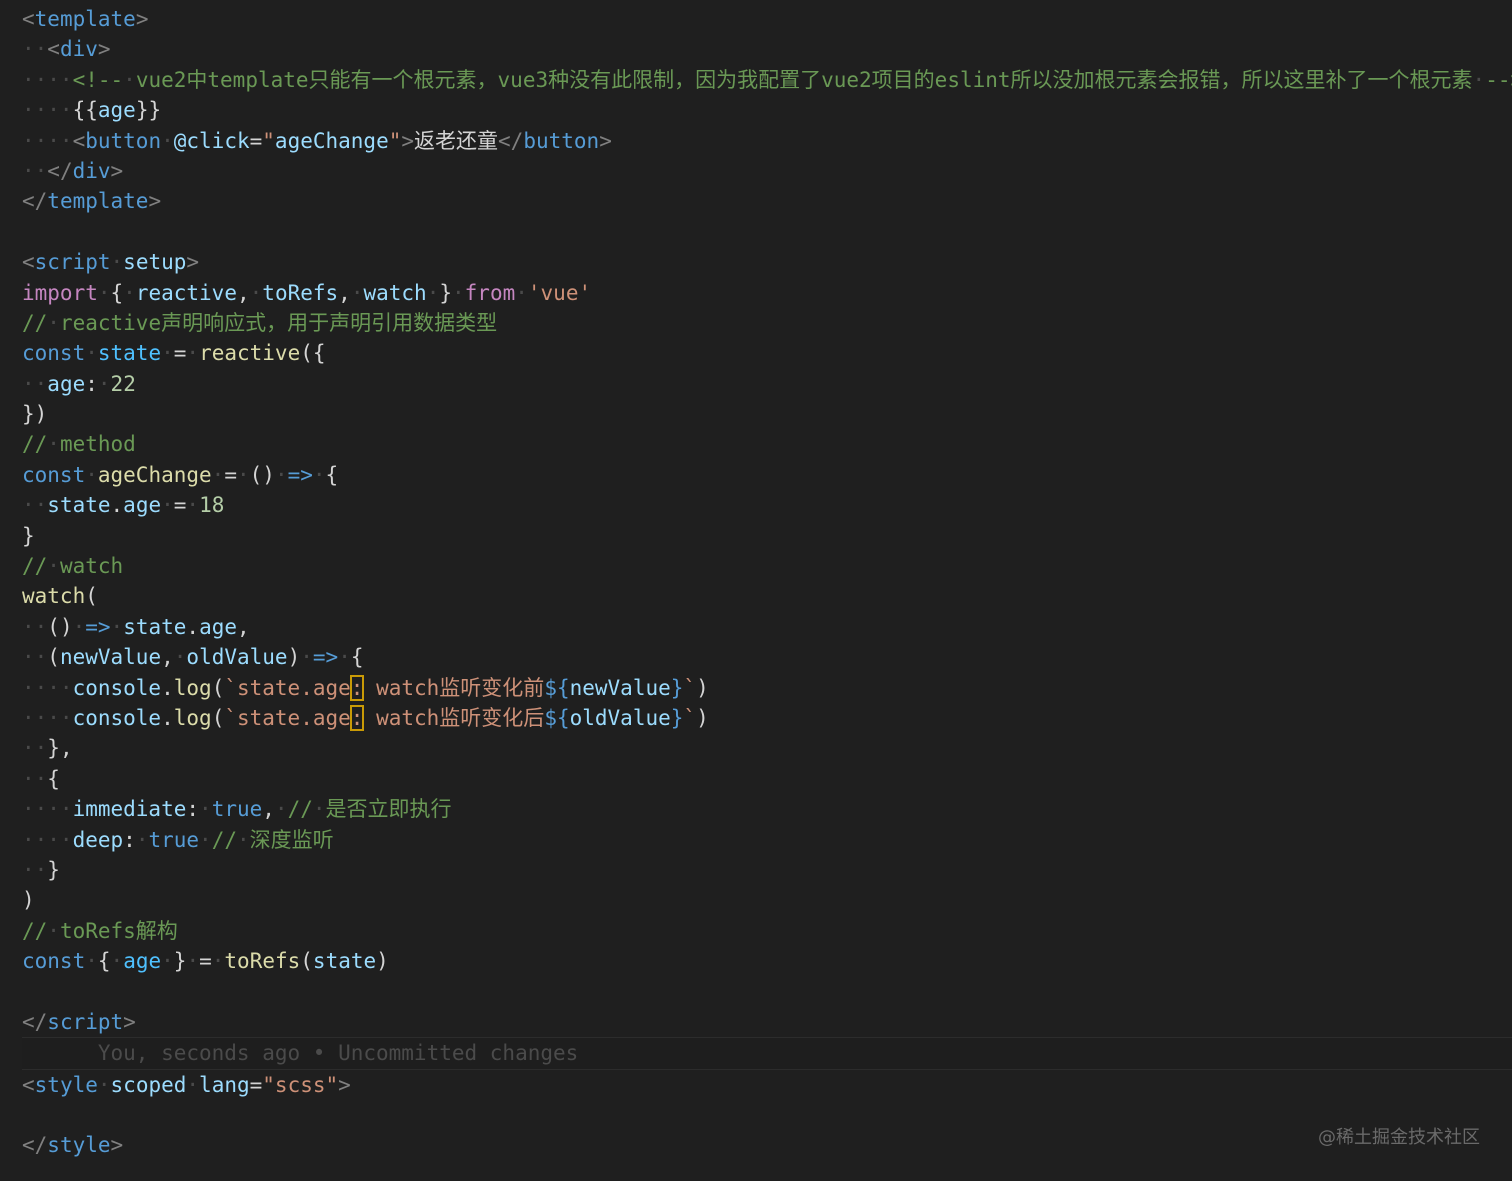  Describe the element at coordinates (767, 657) in the screenshot. I see `code-line: ··(newValue,·oldValue)·=>·{` at that location.